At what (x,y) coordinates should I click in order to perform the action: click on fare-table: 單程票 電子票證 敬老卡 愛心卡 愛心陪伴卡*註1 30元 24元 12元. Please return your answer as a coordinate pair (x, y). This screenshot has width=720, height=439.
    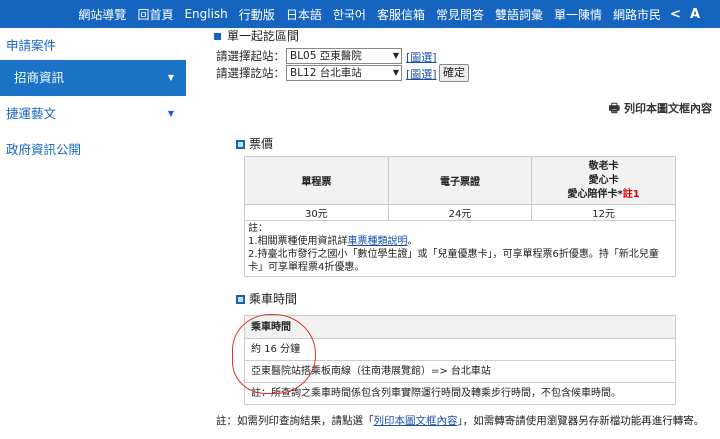
    Looking at the image, I should click on (460, 188).